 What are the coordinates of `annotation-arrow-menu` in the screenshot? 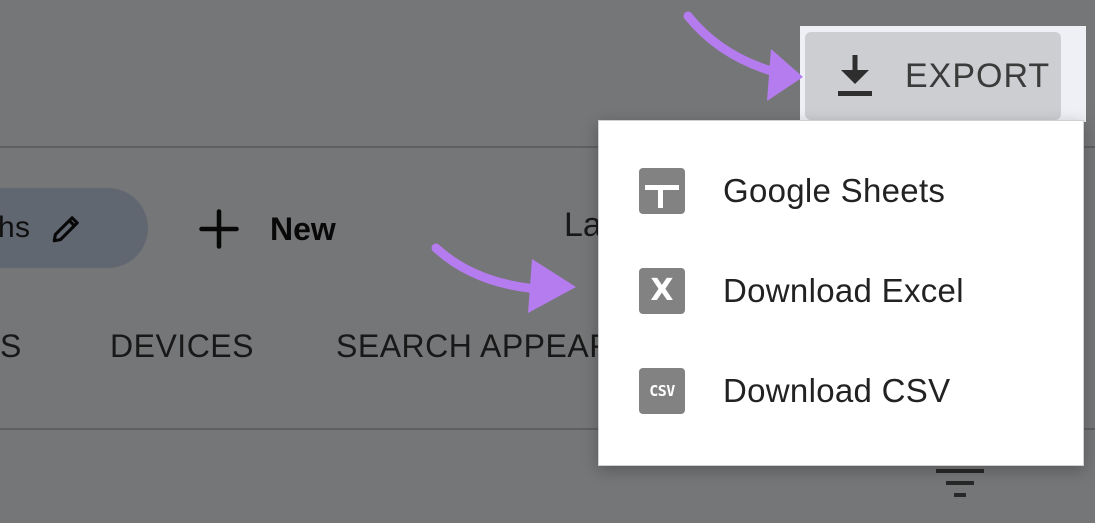 It's located at (503, 278).